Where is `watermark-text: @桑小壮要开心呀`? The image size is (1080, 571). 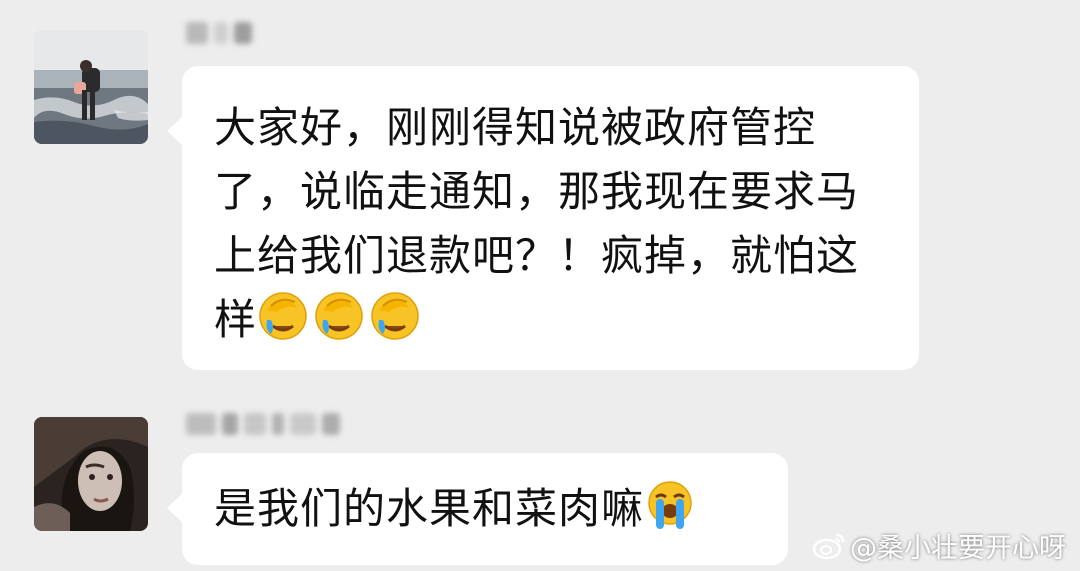
watermark-text: @桑小壮要开心呀 is located at coordinates (958, 548).